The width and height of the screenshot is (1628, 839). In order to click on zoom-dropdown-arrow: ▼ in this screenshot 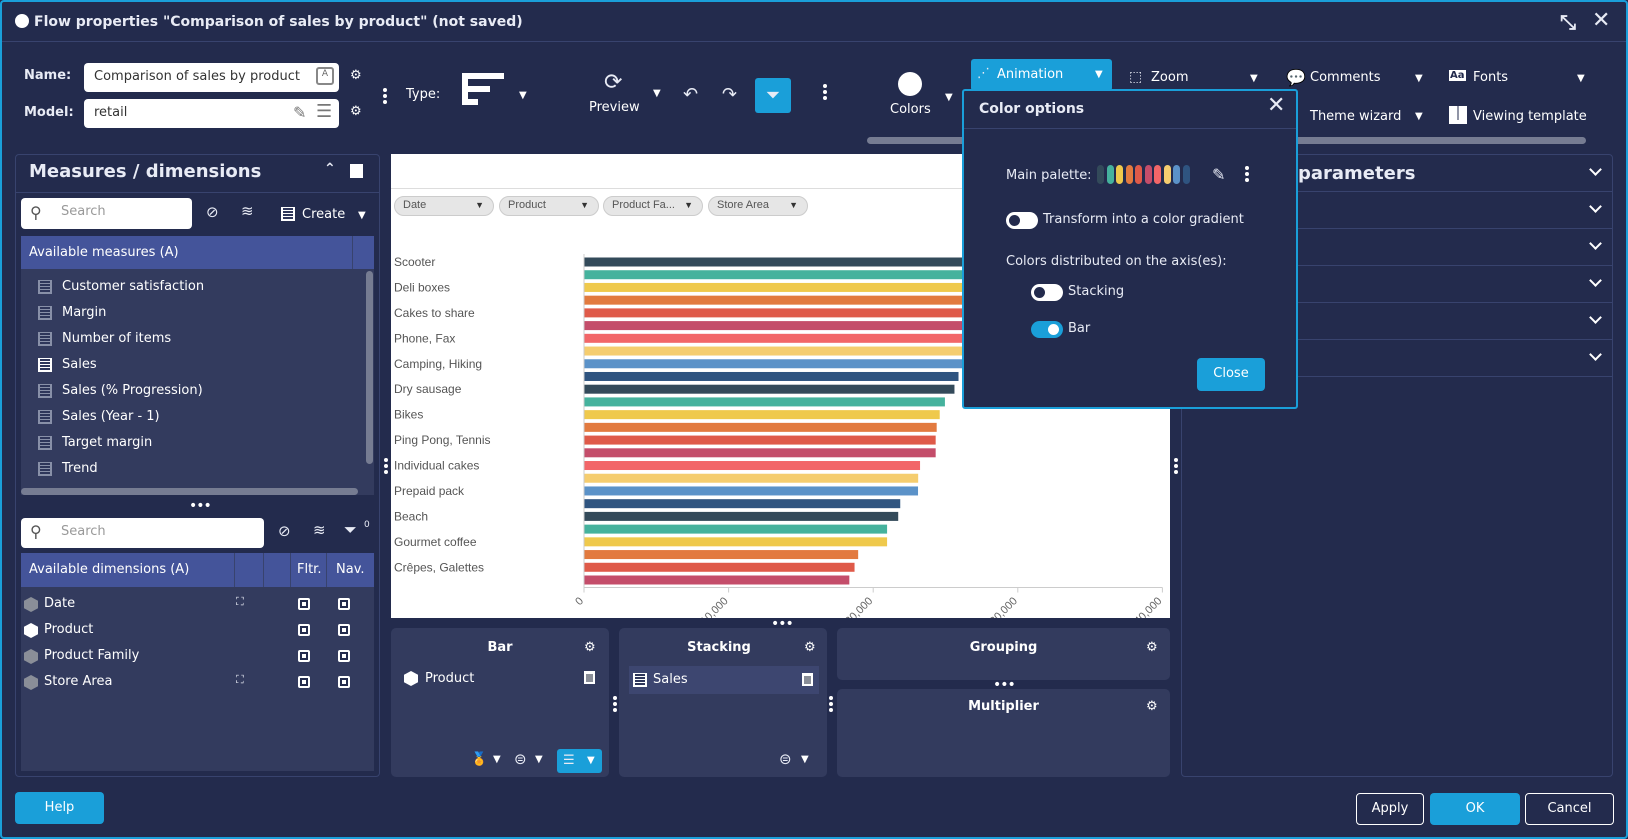, I will do `click(1254, 78)`.